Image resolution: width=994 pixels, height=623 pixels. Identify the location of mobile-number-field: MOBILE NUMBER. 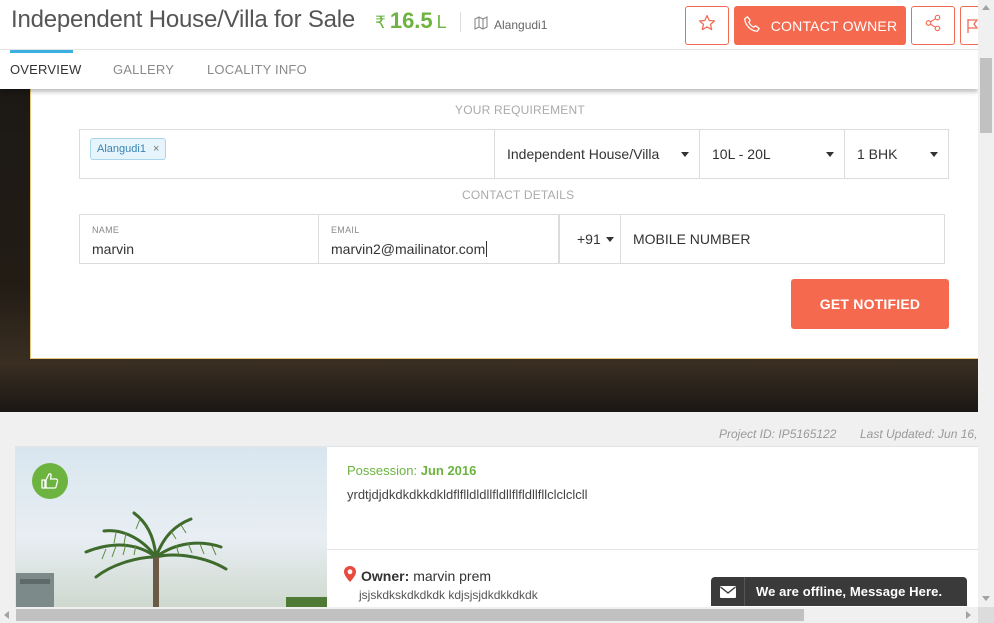
(783, 239).